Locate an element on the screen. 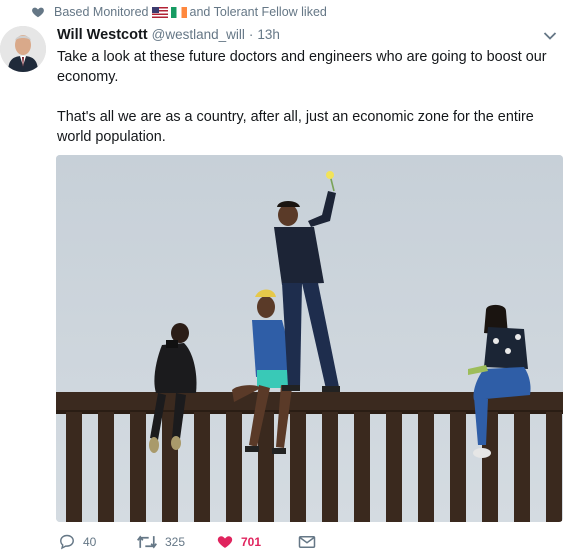  avatar-image is located at coordinates (23, 49).